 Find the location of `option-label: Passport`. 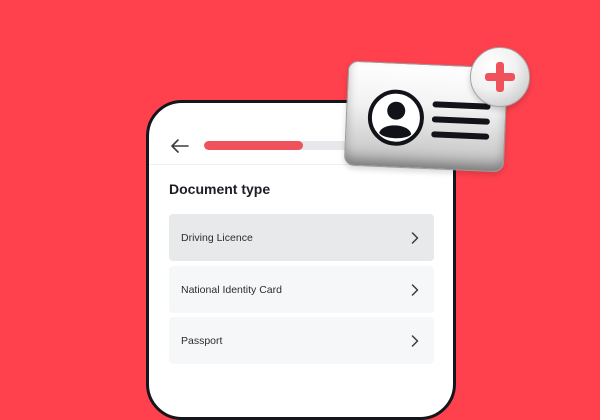

option-label: Passport is located at coordinates (202, 340).